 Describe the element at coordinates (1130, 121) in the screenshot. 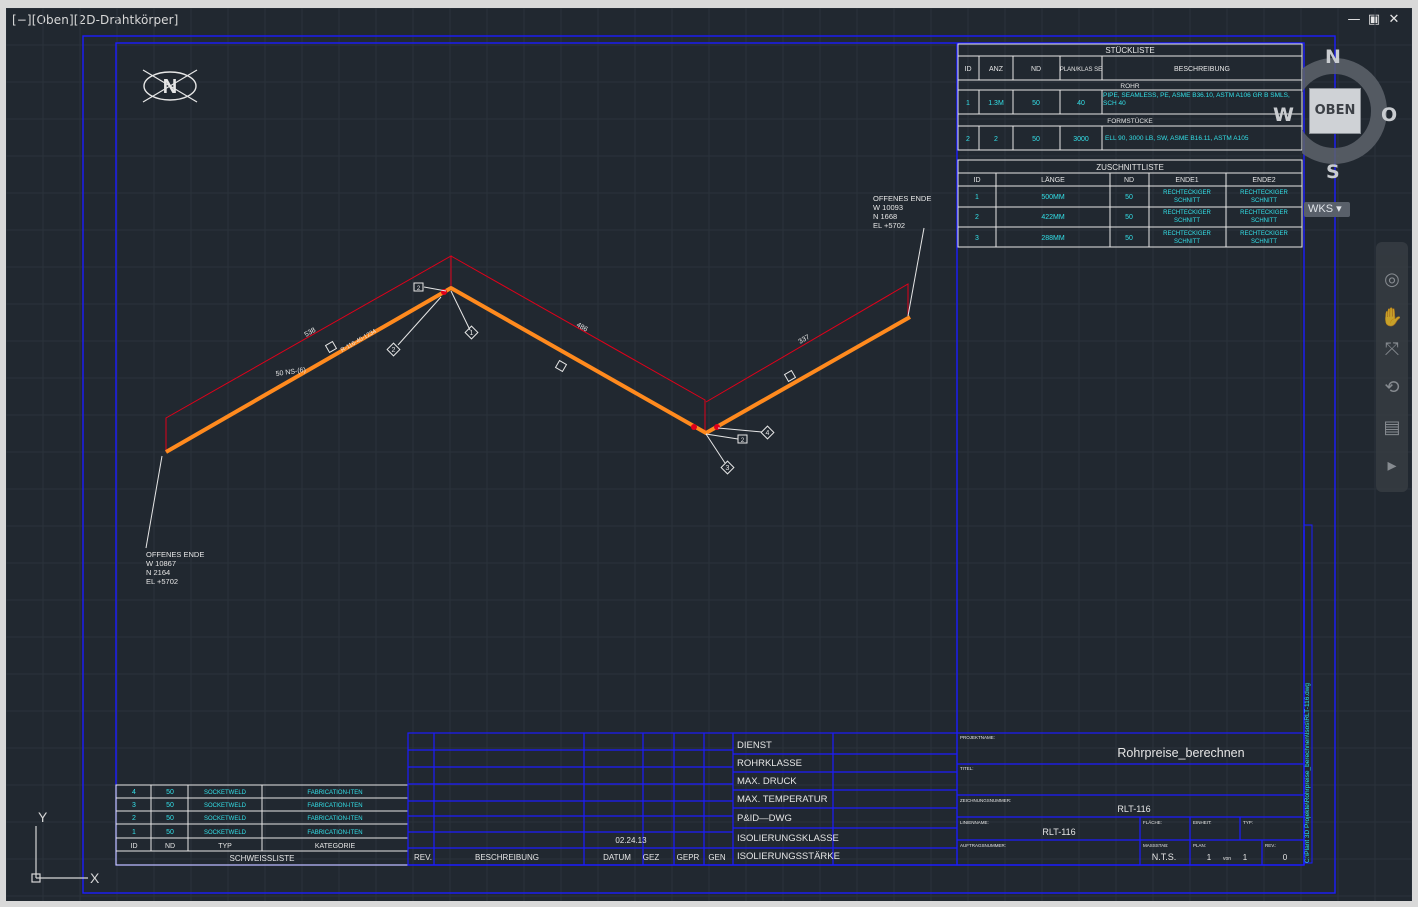

I see `group-label: FORMSTÜCKE` at that location.